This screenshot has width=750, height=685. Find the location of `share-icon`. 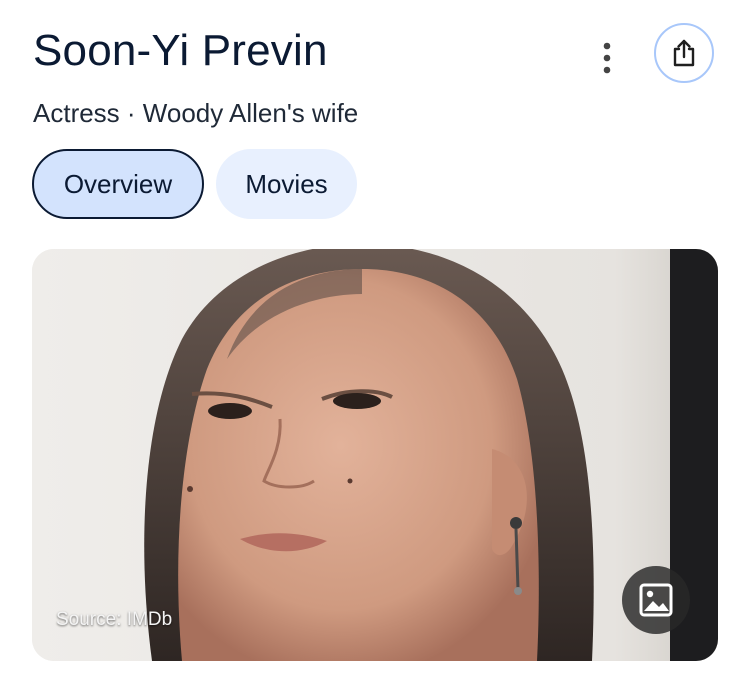

share-icon is located at coordinates (684, 53).